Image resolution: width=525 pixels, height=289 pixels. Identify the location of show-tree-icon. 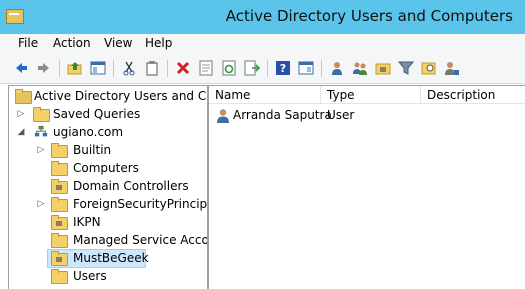
(98, 68).